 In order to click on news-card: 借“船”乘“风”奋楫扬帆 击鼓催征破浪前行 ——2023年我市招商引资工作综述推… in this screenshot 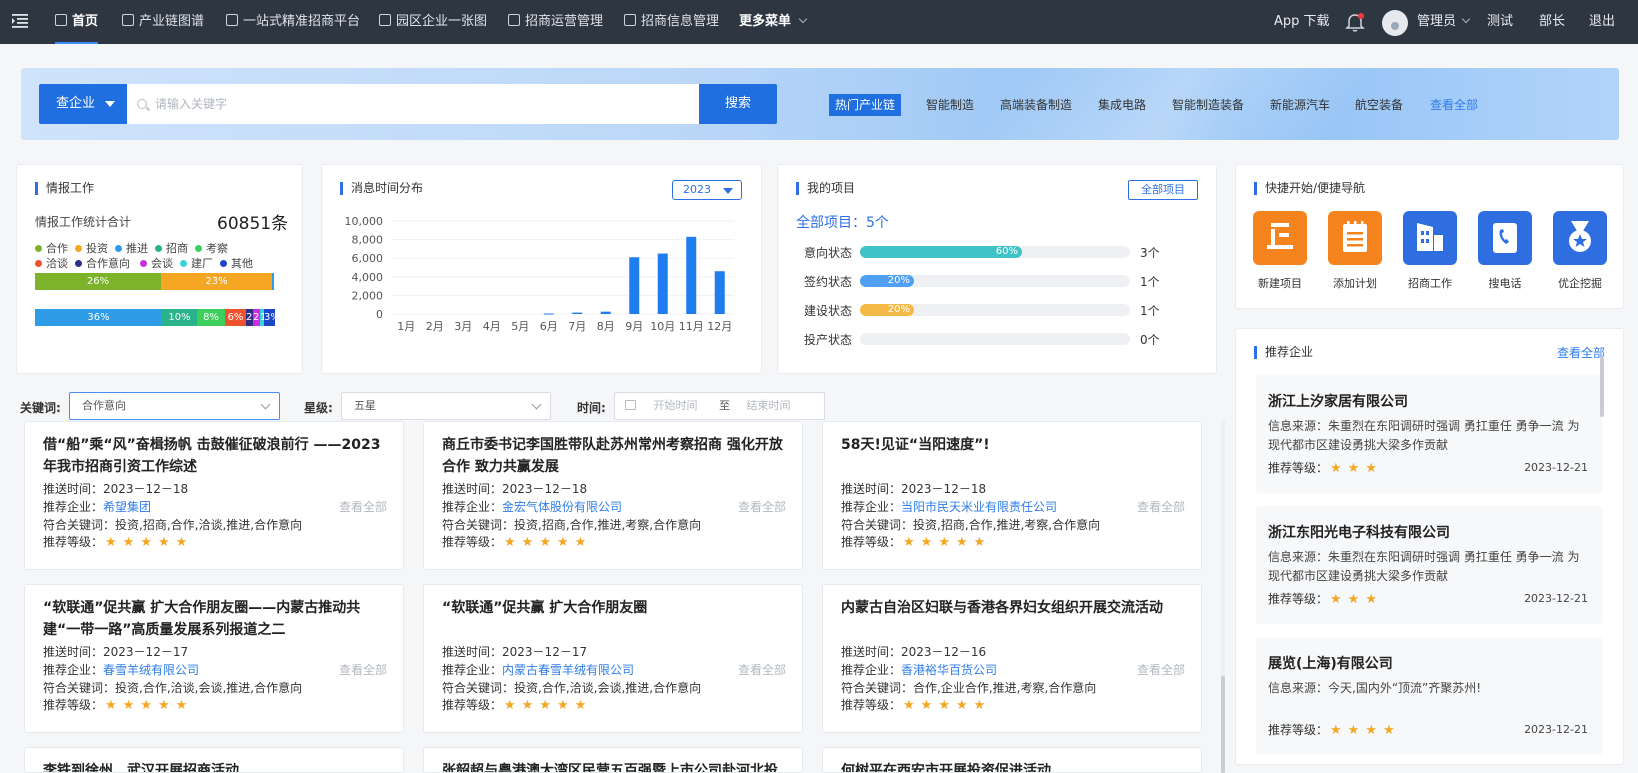, I will do `click(214, 495)`.